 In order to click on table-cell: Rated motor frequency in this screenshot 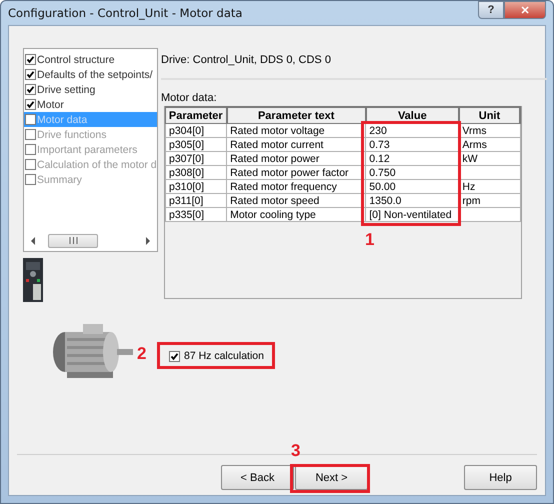, I will do `click(296, 187)`.